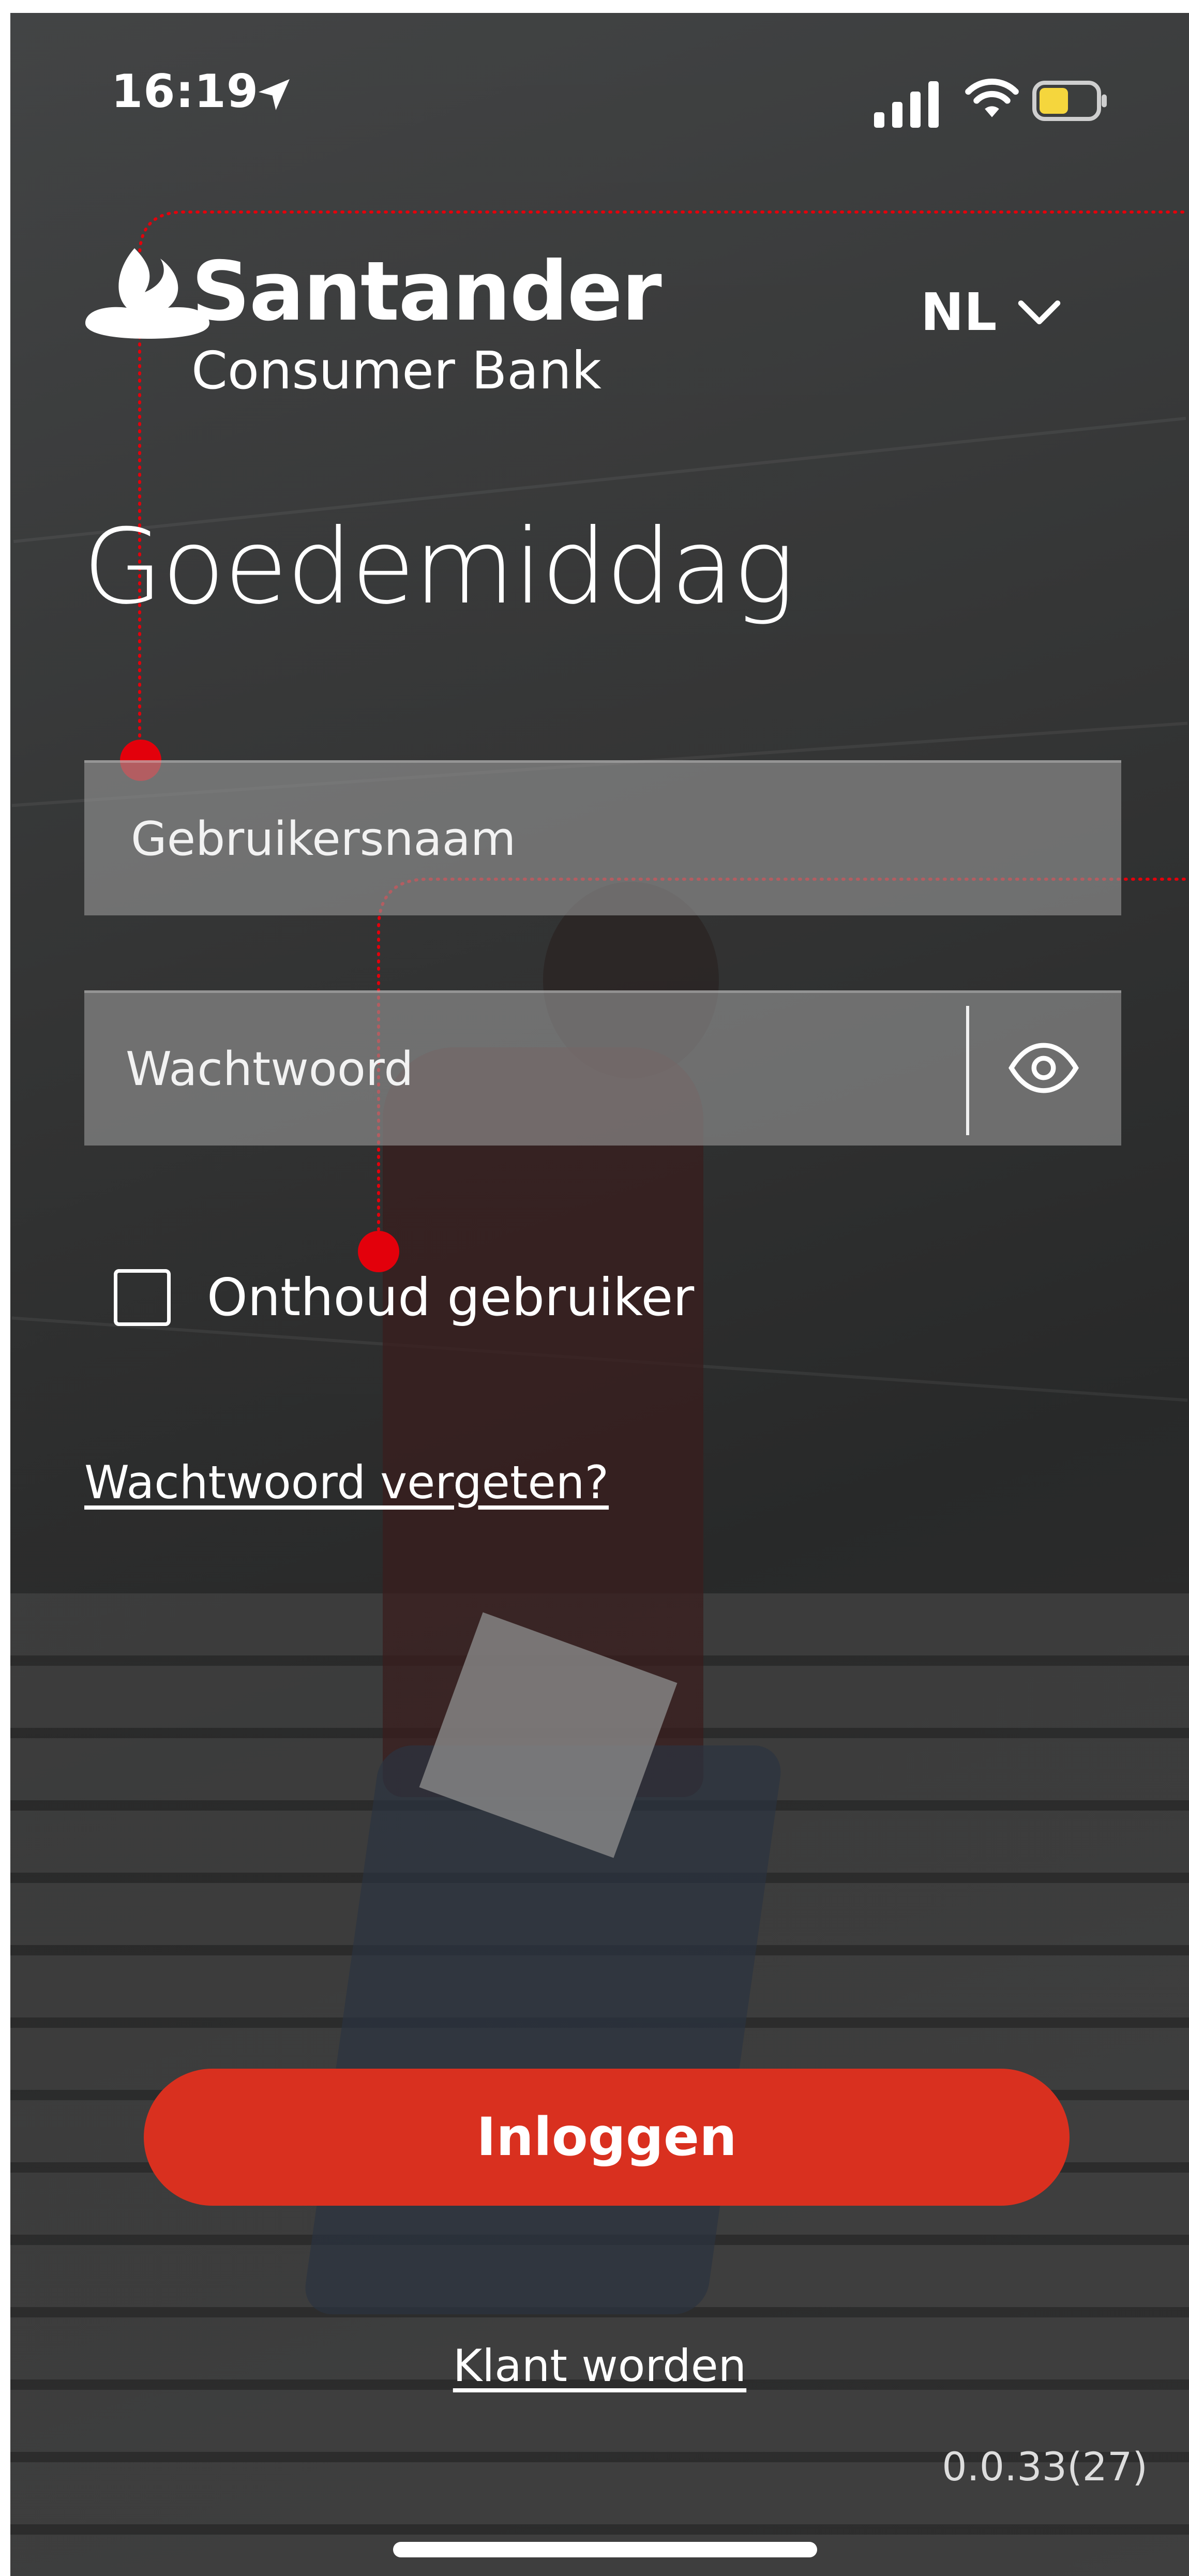  Describe the element at coordinates (1069, 101) in the screenshot. I see `battery-icon` at that location.